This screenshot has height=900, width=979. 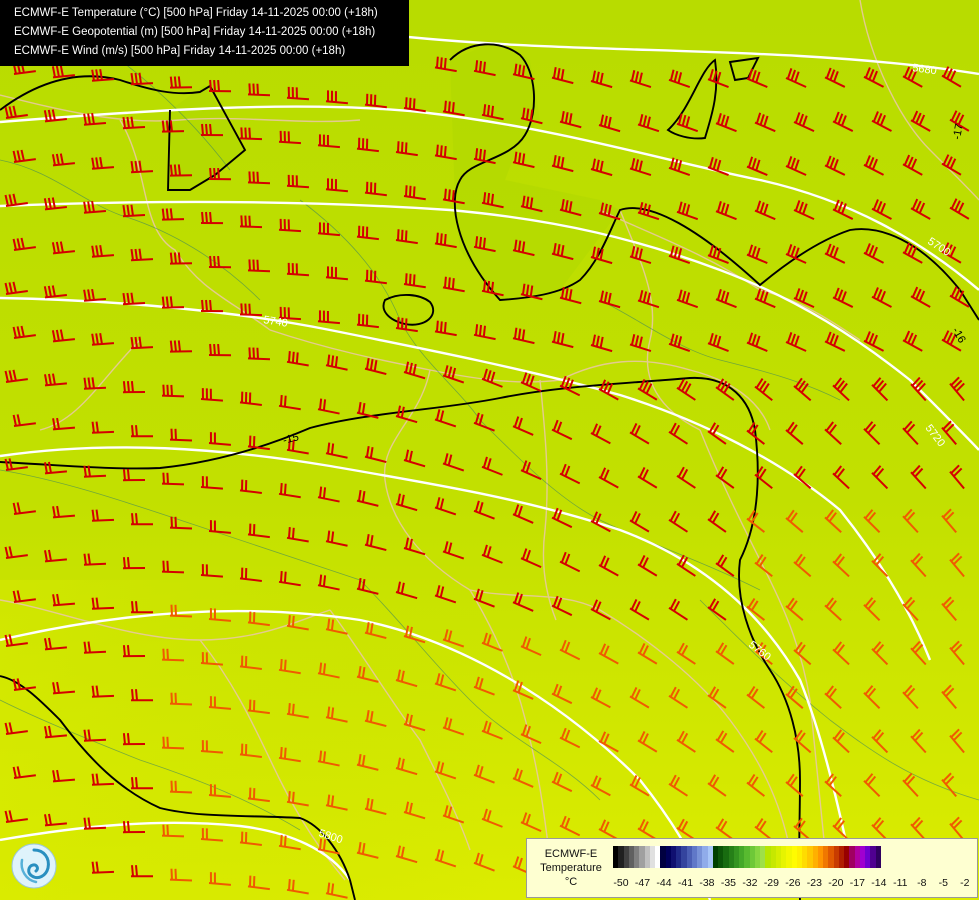 What do you see at coordinates (621, 883) in the screenshot?
I see `legend-tick-label: -50` at bounding box center [621, 883].